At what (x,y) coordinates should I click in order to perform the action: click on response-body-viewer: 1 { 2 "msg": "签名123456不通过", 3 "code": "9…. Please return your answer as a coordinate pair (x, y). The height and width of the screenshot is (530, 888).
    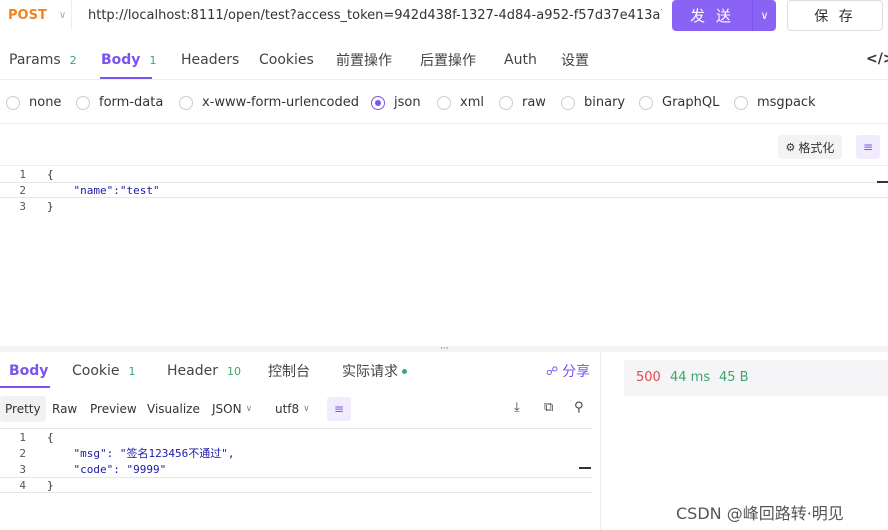
    Looking at the image, I should click on (296, 479).